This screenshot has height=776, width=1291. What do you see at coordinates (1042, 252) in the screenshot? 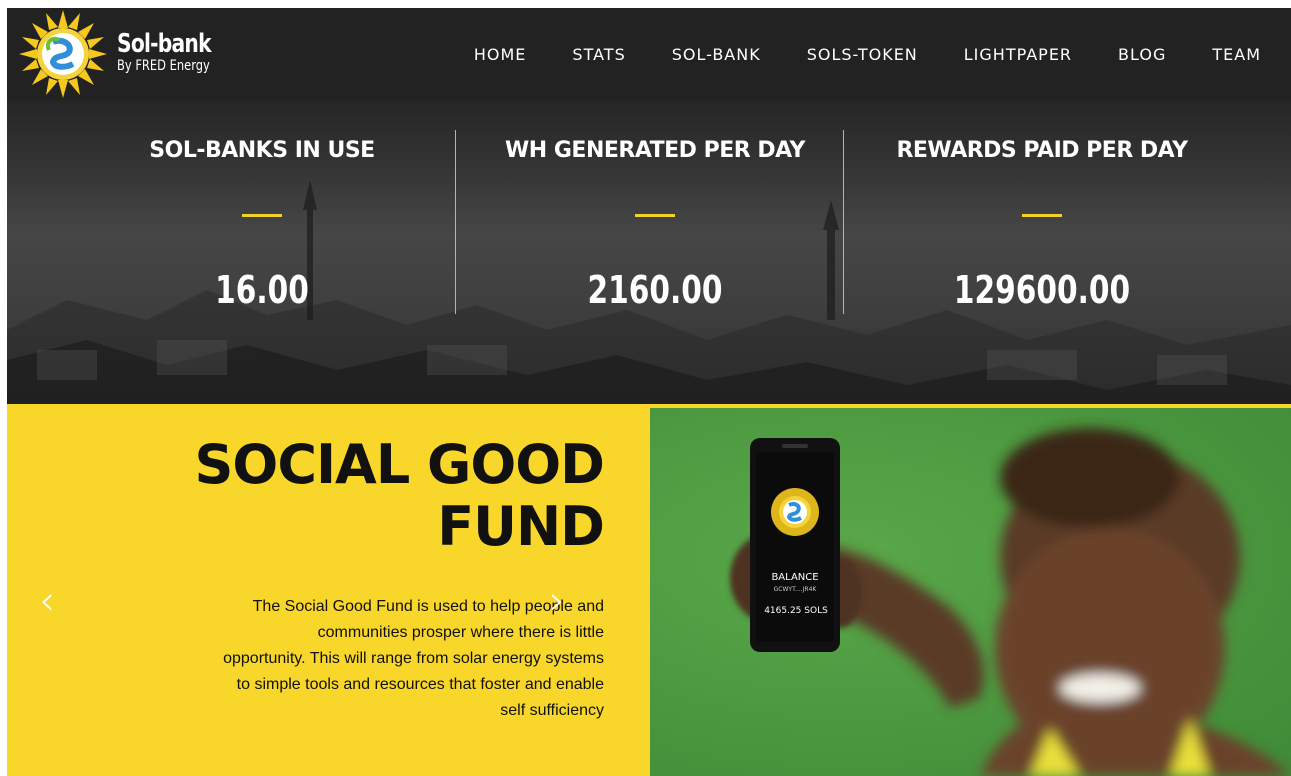
I see `stat-rewards-paid: REWARDS PAID PER DAY 129600.00` at bounding box center [1042, 252].